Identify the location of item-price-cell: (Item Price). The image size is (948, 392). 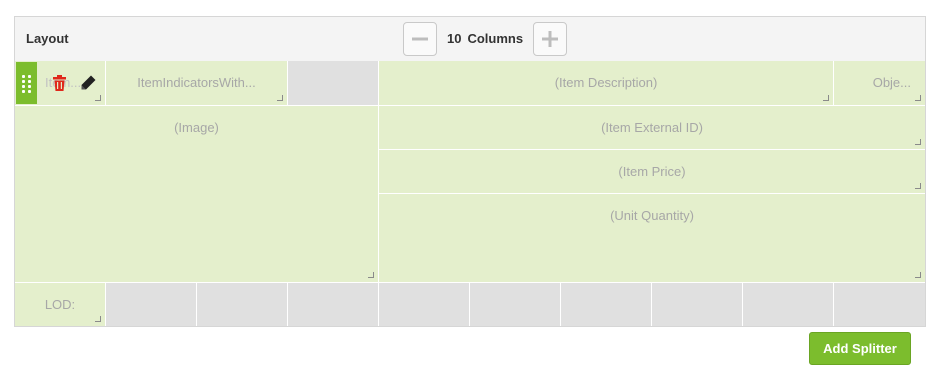
(652, 171).